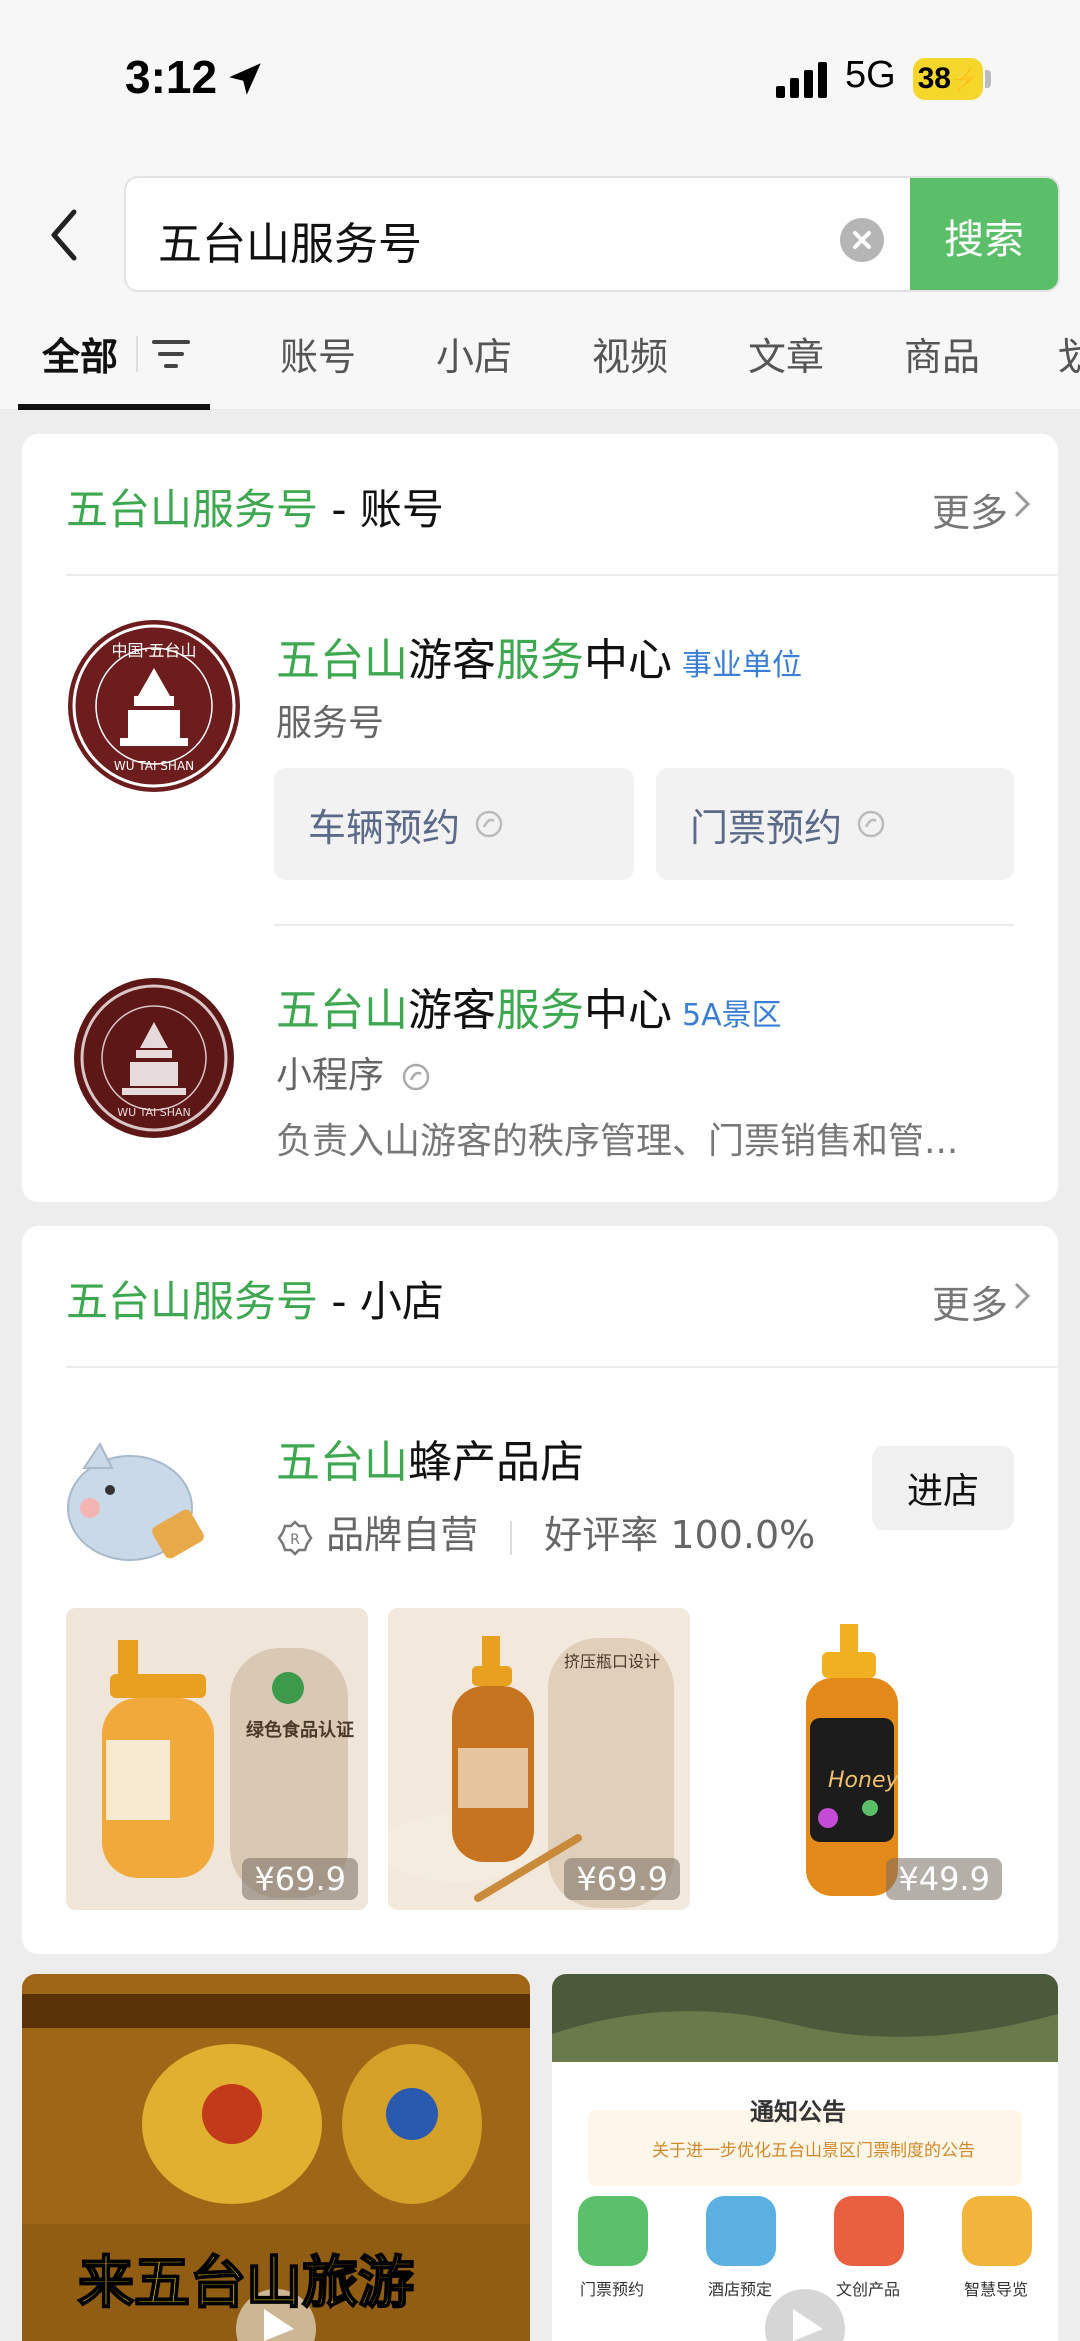  I want to click on shop-tag: 品牌自营, so click(402, 1535).